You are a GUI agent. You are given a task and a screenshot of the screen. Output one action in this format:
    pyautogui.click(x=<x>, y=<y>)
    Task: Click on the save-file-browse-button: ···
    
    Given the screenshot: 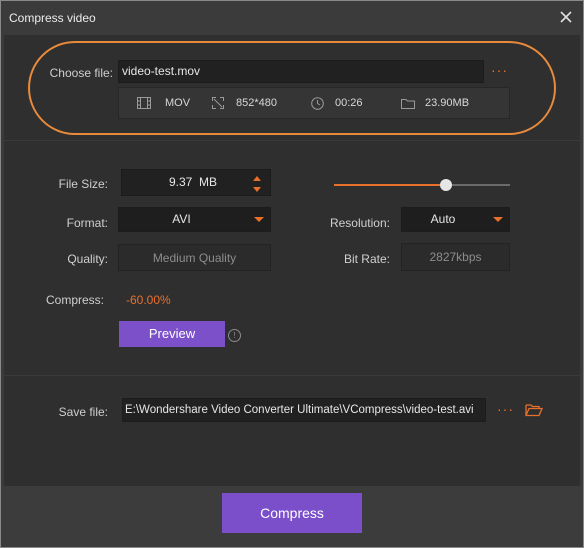 What is the action you would take?
    pyautogui.click(x=505, y=409)
    